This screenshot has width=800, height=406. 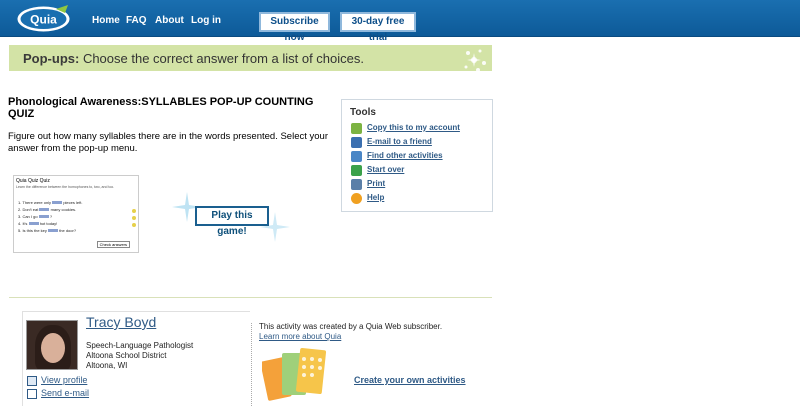 What do you see at coordinates (136, 20) in the screenshot?
I see `nav-faq: FAQ` at bounding box center [136, 20].